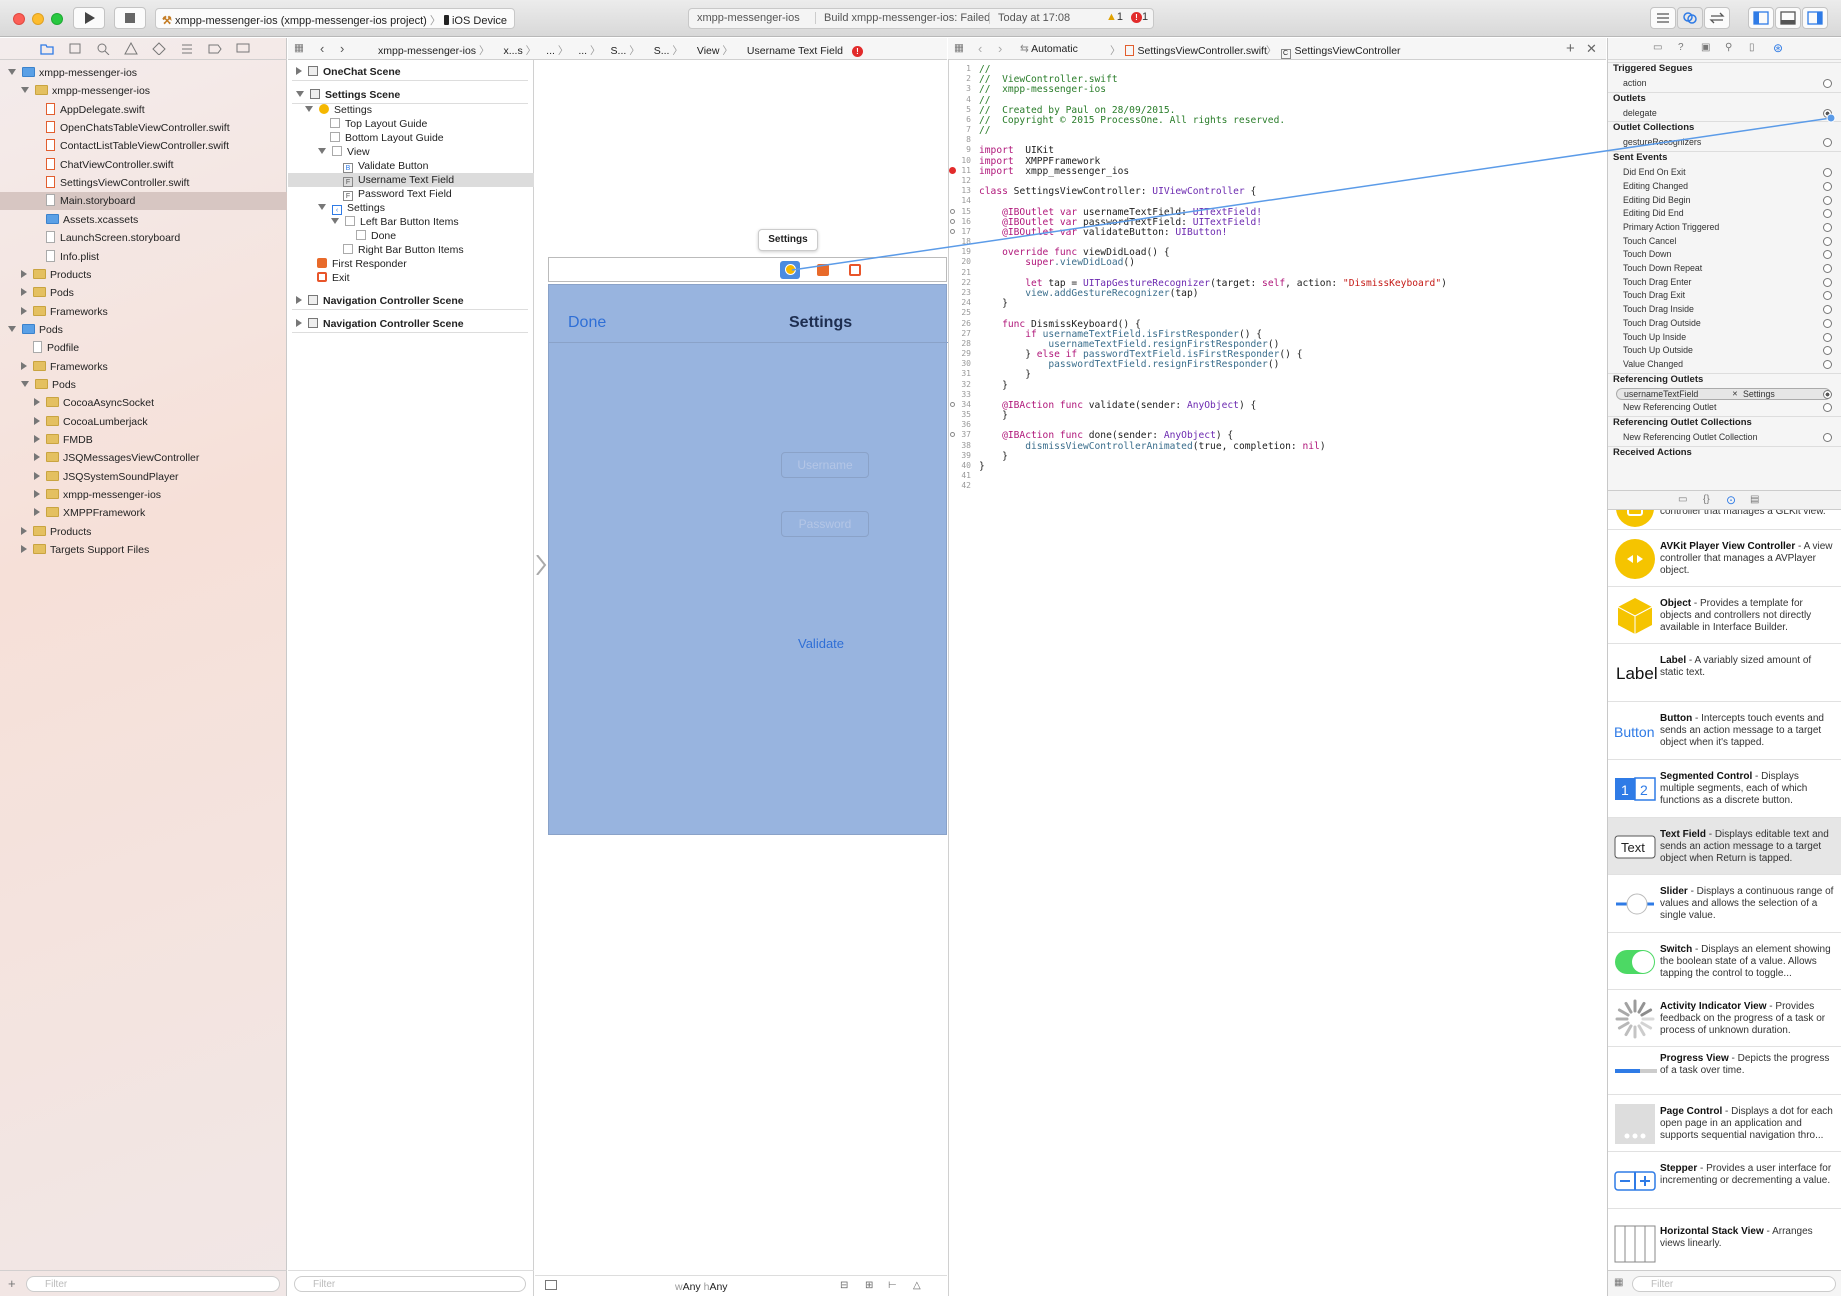 The width and height of the screenshot is (1841, 1296). Describe the element at coordinates (143, 146) in the screenshot. I see `navigator-item: ContactListTableViewController.swift` at that location.